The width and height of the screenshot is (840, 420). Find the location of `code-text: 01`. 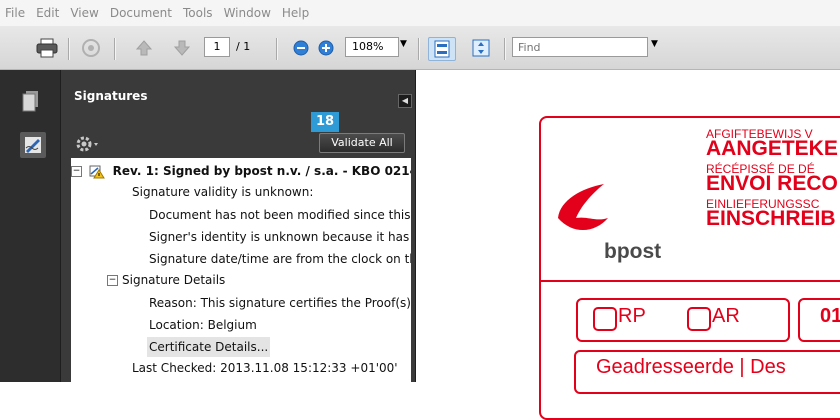

code-text: 01 is located at coordinates (830, 316).